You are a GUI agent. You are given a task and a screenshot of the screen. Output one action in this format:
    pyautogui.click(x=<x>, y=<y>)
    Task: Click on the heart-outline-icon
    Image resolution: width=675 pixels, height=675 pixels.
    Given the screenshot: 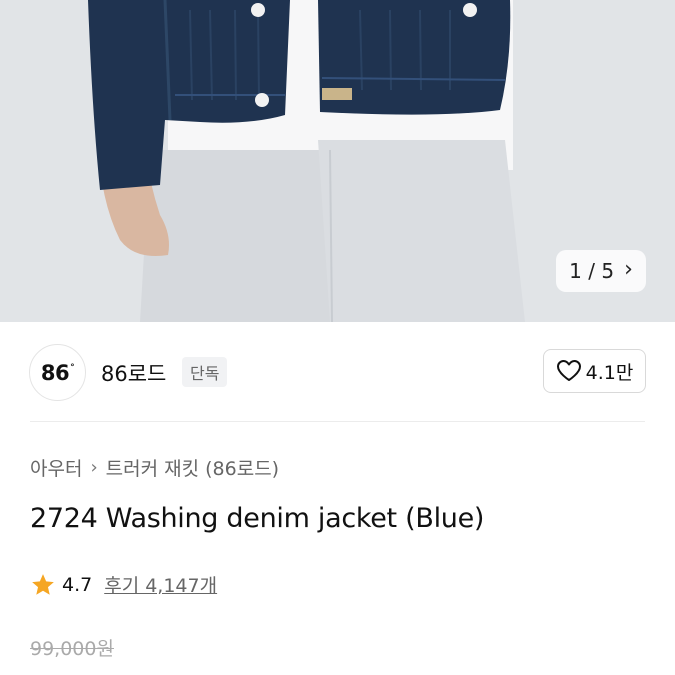 What is the action you would take?
    pyautogui.click(x=568, y=370)
    